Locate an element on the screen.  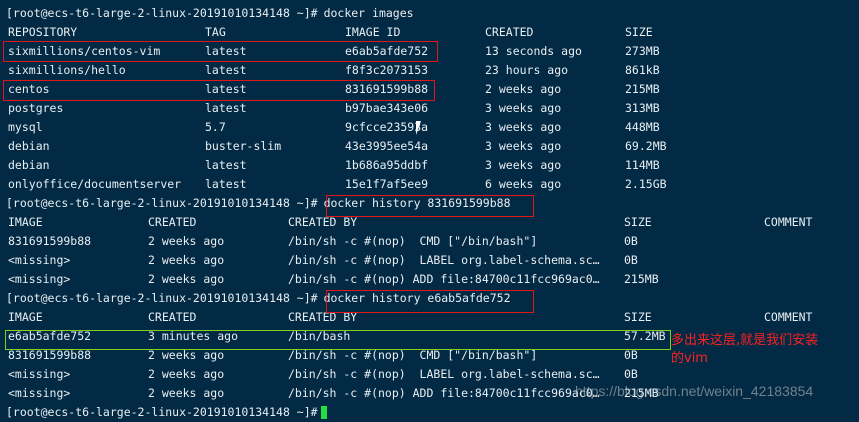
cell: postgres is located at coordinates (36, 108).